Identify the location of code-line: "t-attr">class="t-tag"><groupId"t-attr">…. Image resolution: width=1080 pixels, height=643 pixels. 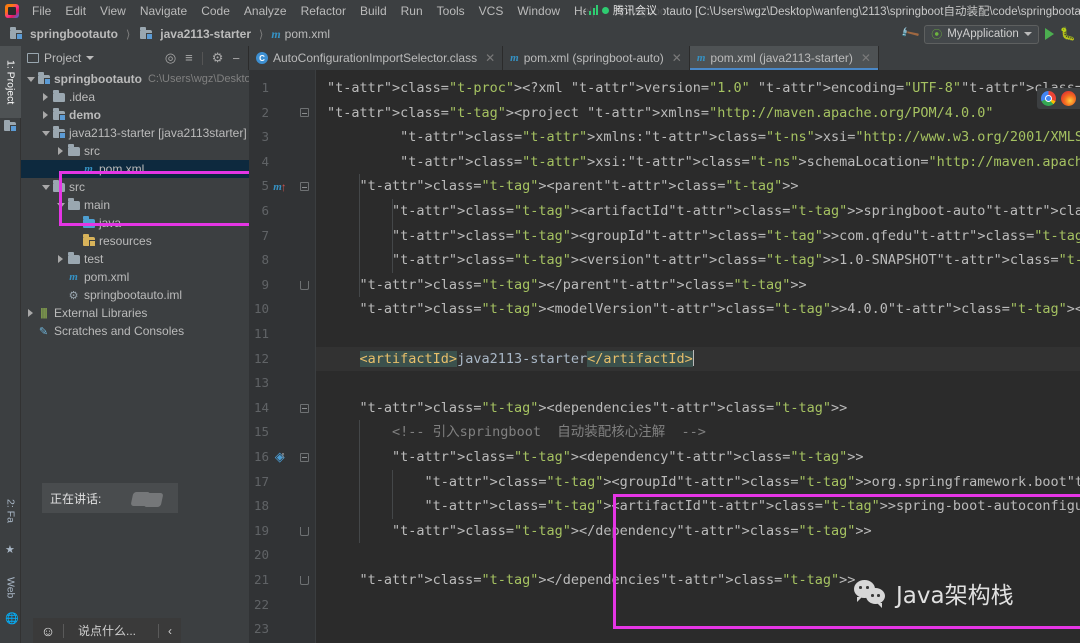
(752, 481).